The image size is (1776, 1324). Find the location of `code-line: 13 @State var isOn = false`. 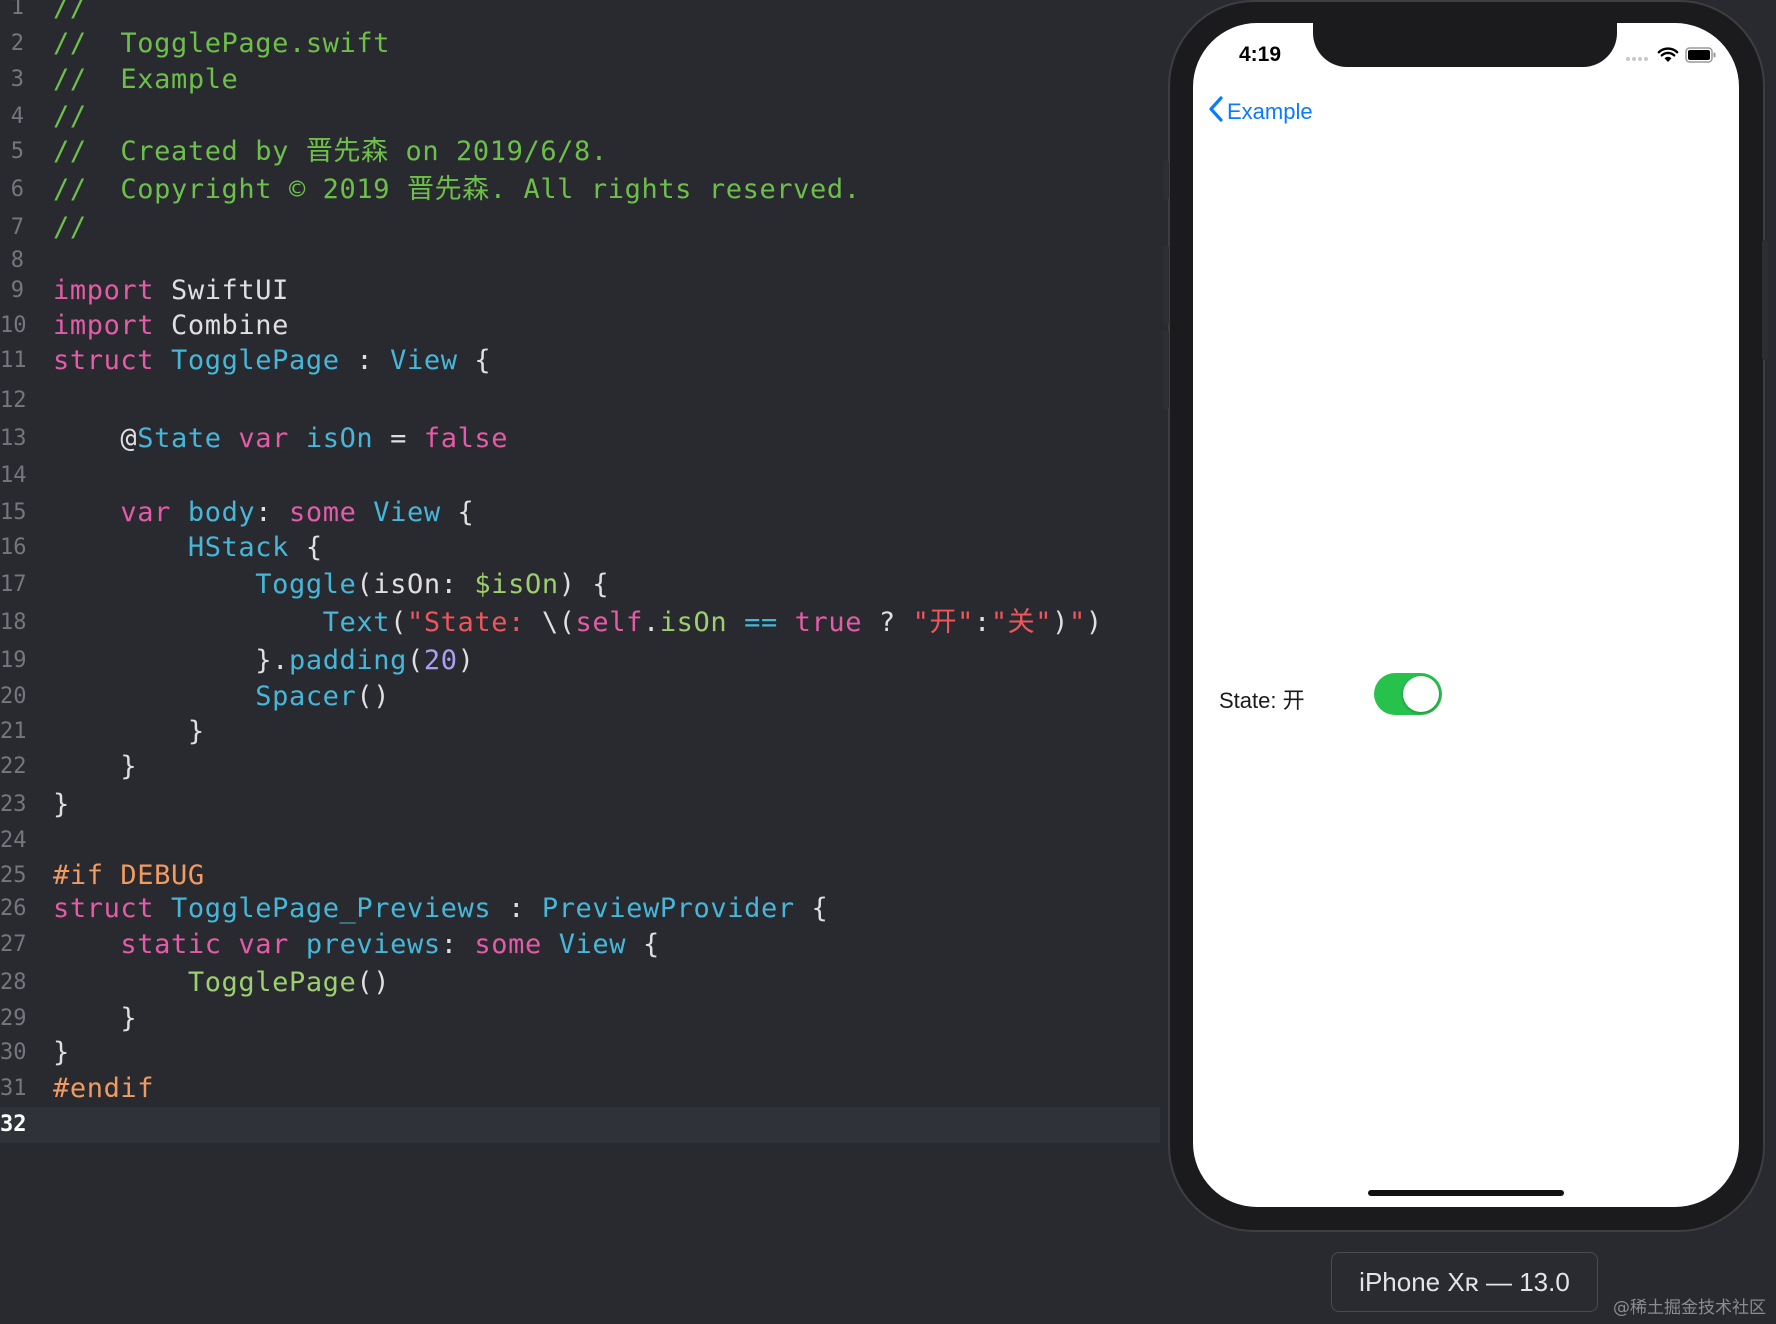

code-line: 13 @State var isOn = false is located at coordinates (580, 439).